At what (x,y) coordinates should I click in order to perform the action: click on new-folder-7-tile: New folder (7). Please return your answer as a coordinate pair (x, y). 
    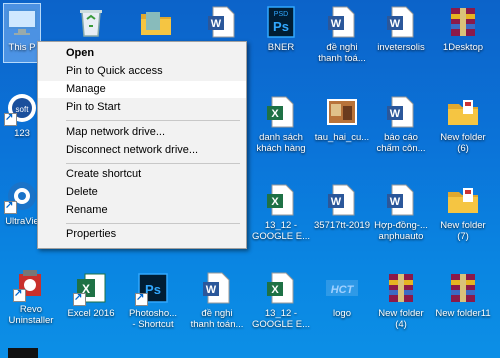
    Looking at the image, I should click on (463, 212).